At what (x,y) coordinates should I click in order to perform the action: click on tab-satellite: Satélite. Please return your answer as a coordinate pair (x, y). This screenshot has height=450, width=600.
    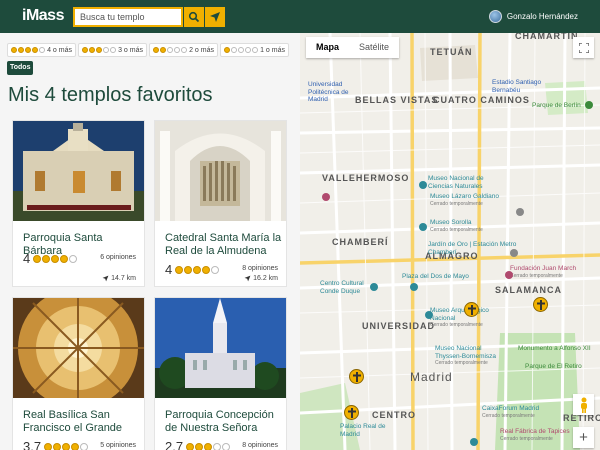
    Looking at the image, I should click on (374, 47).